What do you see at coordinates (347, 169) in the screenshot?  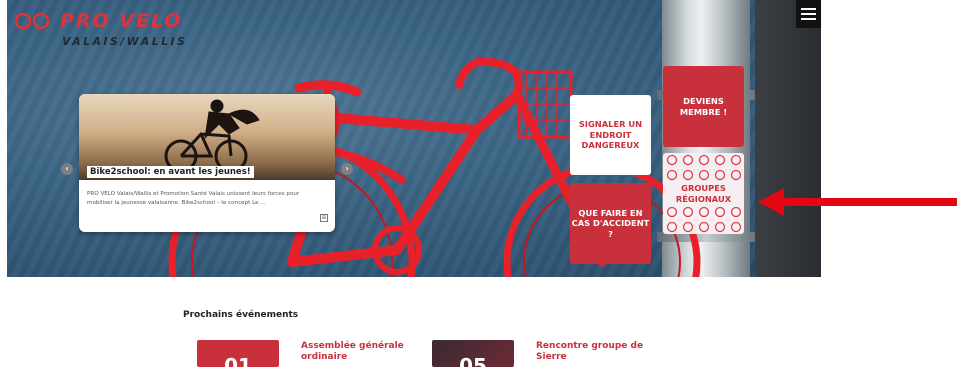 I see `chevron-right-icon: ›` at bounding box center [347, 169].